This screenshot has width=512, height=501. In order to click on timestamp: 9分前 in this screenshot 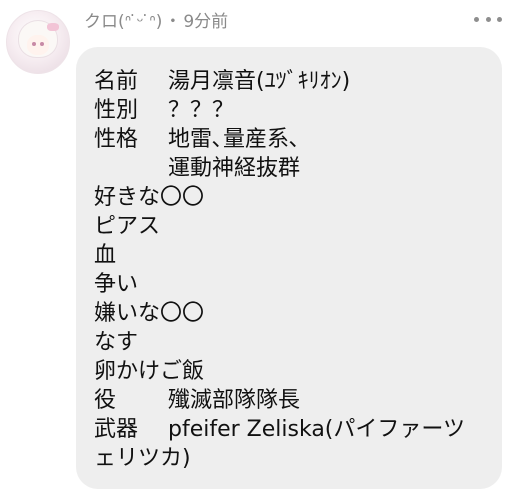, I will do `click(206, 21)`.